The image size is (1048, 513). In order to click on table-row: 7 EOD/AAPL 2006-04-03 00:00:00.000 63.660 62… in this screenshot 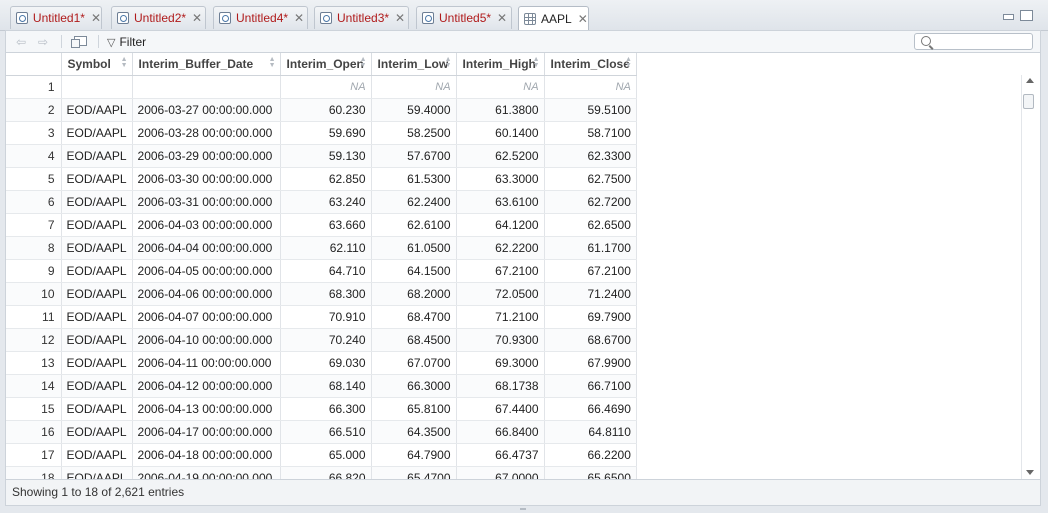, I will do `click(321, 225)`.